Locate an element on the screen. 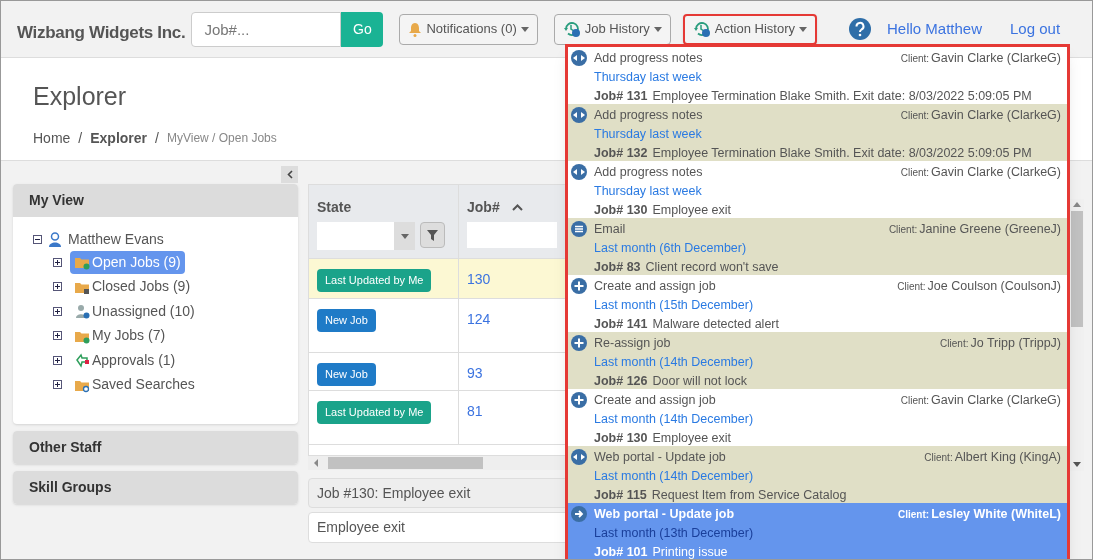  brand-name: Wizbang Widgets Inc. is located at coordinates (101, 33).